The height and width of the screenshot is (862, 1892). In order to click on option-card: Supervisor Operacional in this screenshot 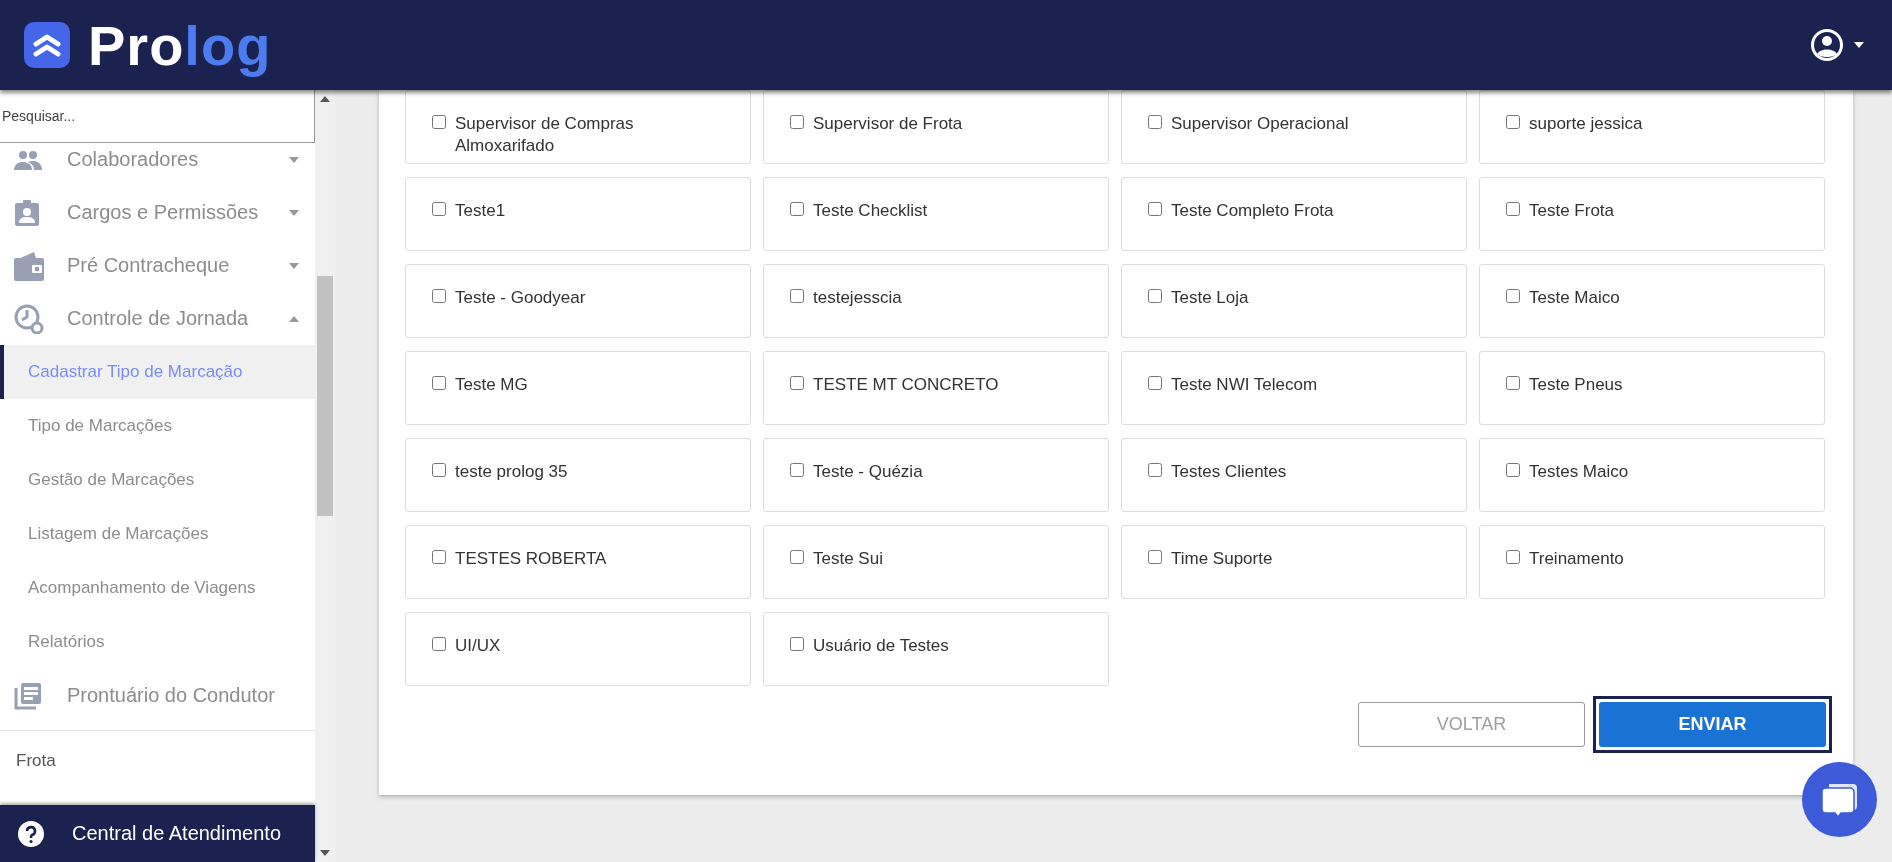, I will do `click(1294, 127)`.